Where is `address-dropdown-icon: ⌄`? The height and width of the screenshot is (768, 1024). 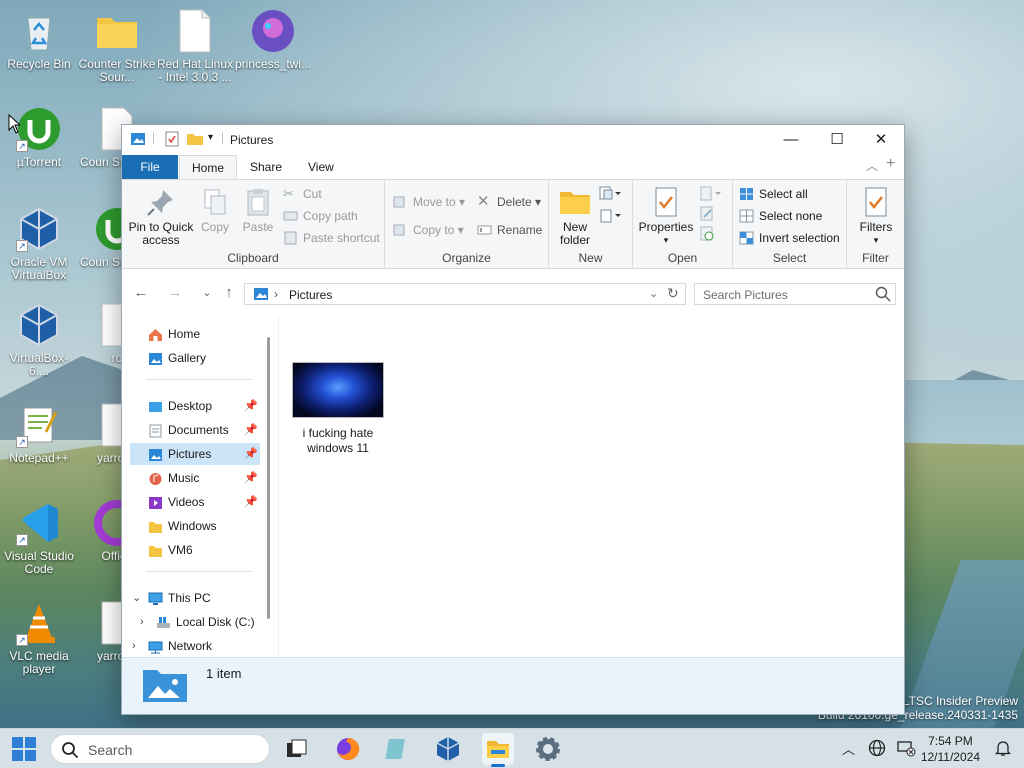
address-dropdown-icon: ⌄ is located at coordinates (653, 293).